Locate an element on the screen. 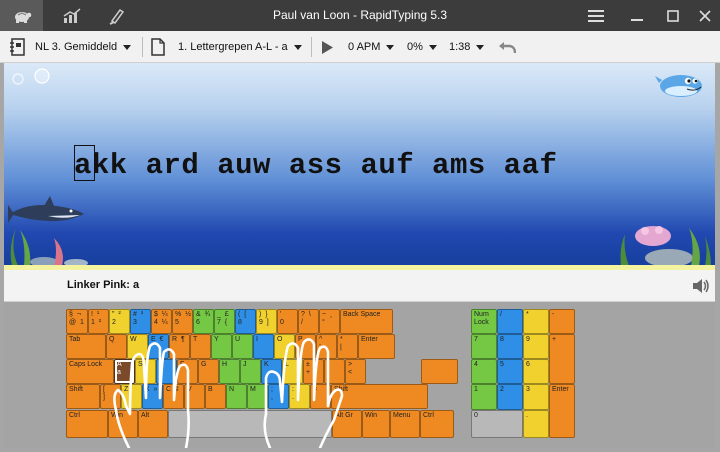  key: ) } 9 ] is located at coordinates (266, 321).